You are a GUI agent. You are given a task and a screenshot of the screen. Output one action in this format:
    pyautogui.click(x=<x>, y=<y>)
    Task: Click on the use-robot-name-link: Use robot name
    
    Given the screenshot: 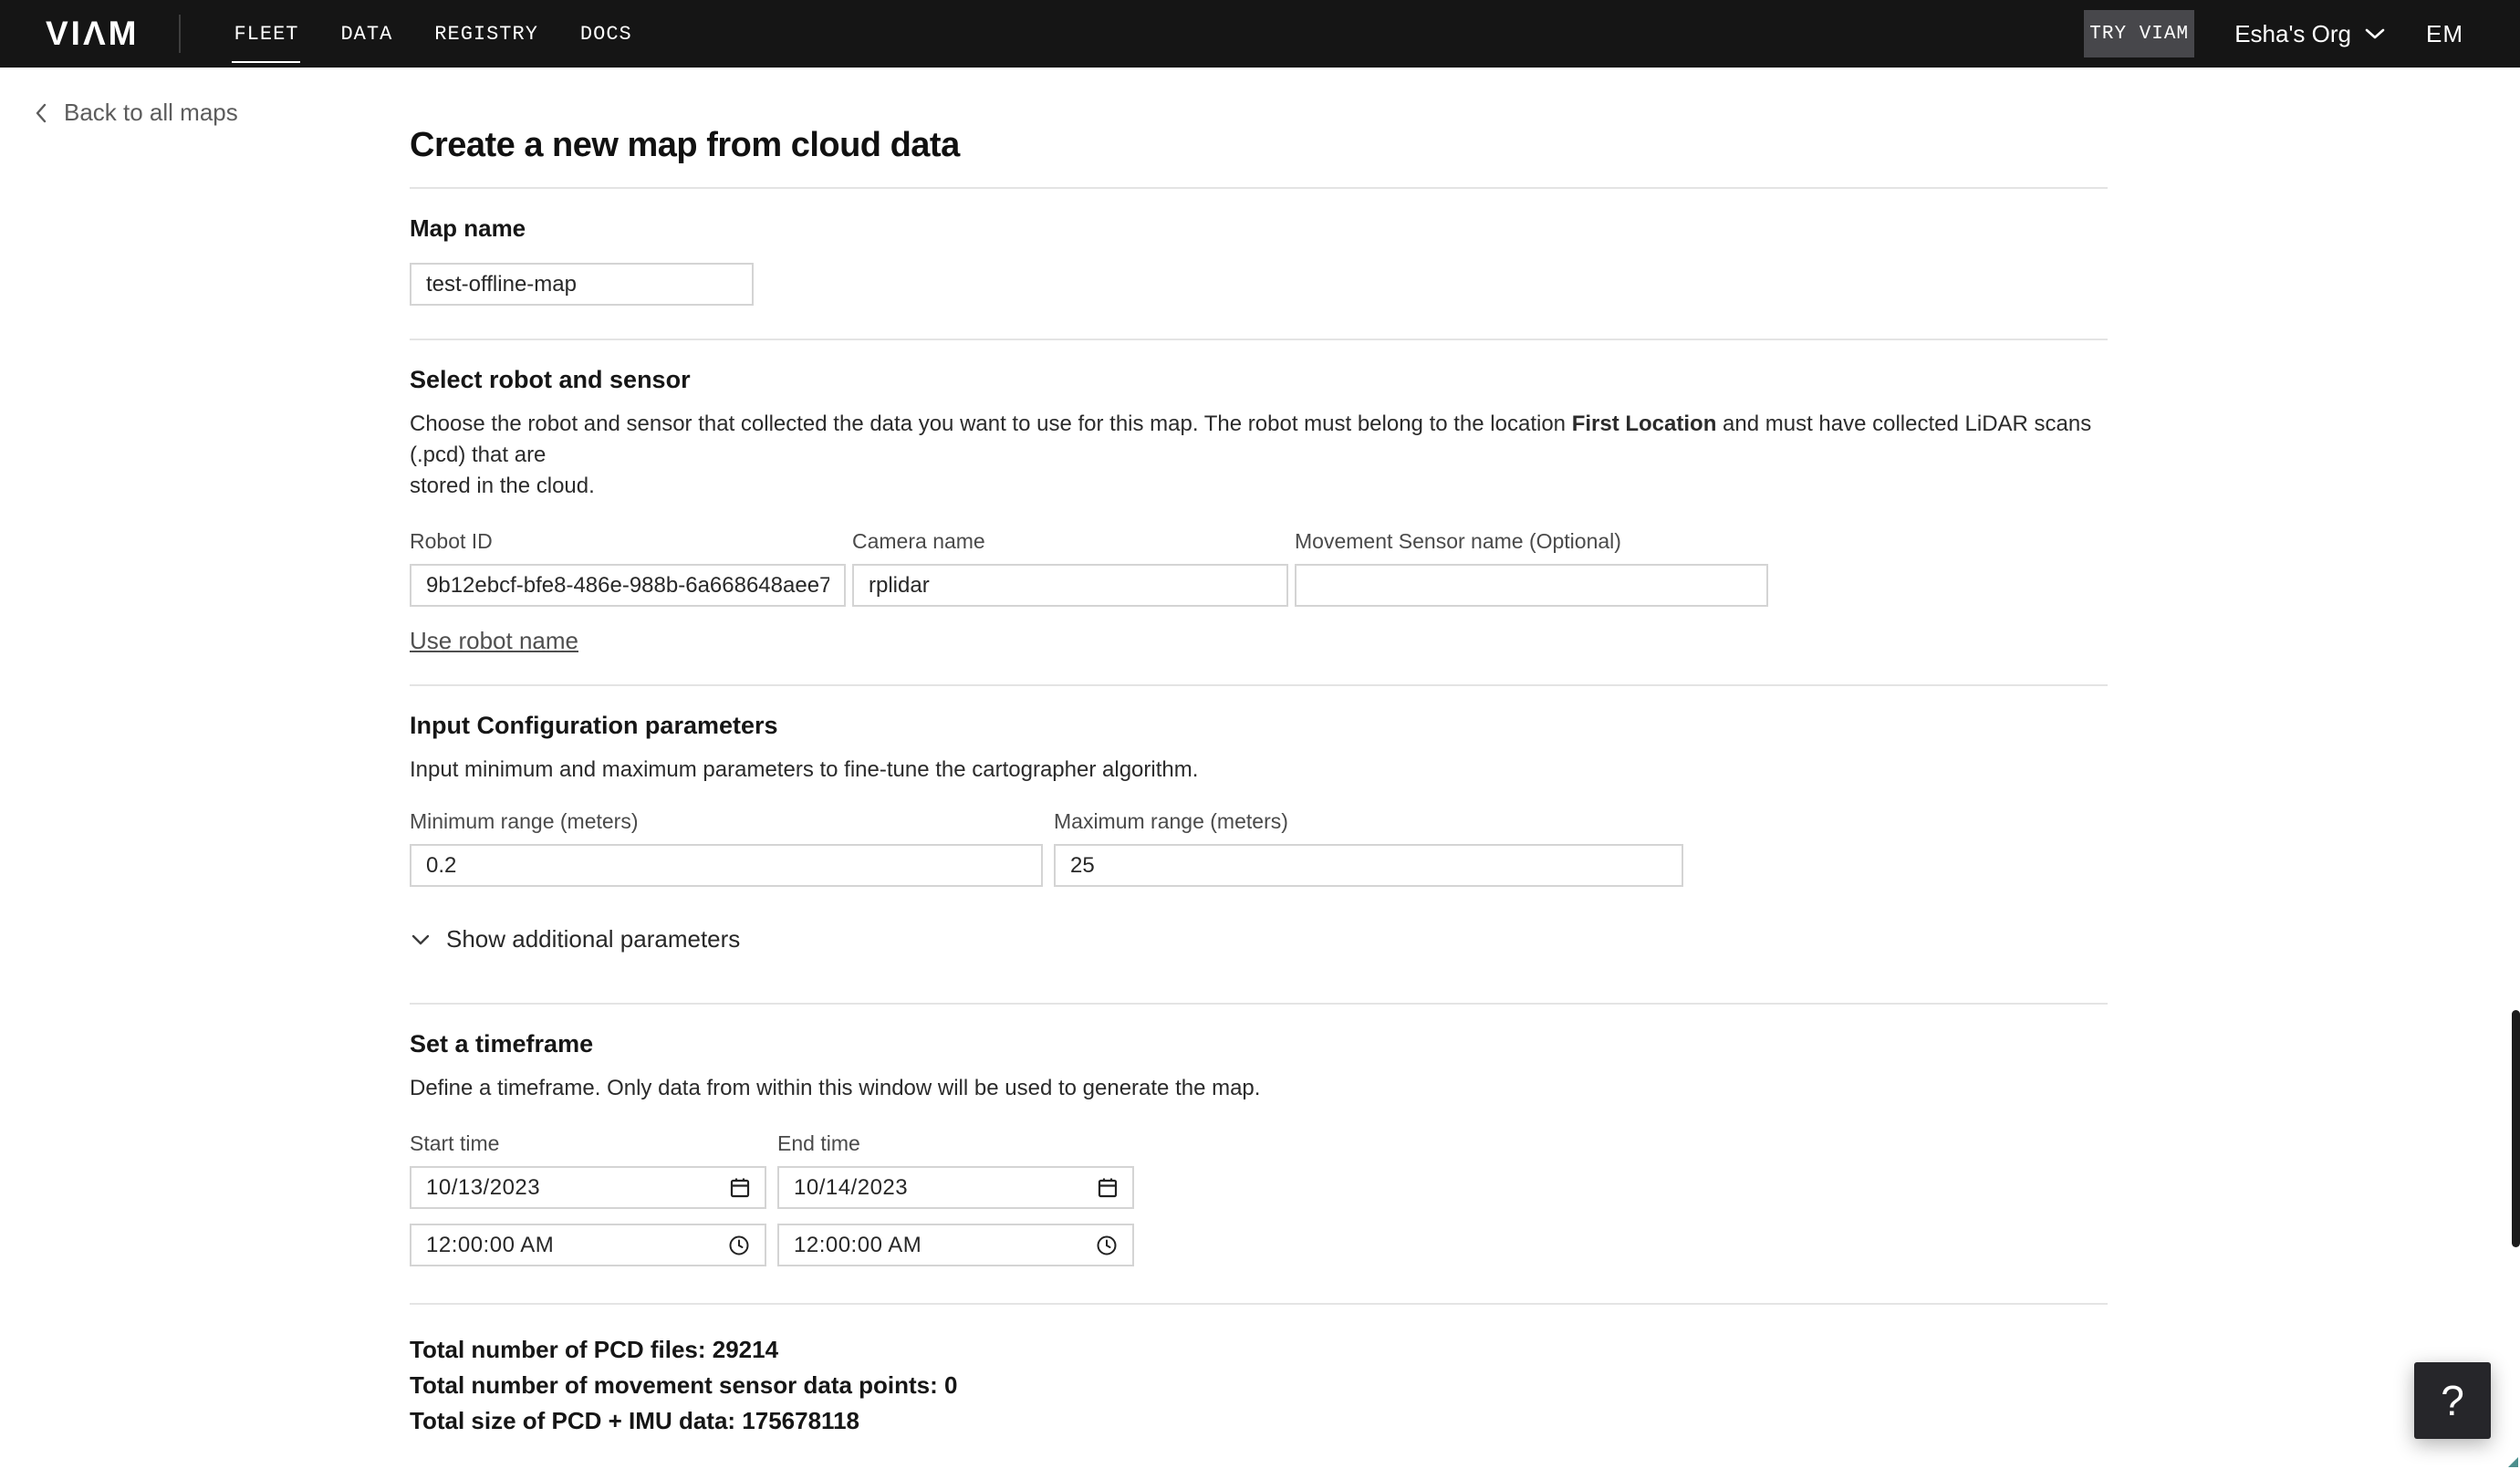 What is the action you would take?
    pyautogui.click(x=494, y=641)
    